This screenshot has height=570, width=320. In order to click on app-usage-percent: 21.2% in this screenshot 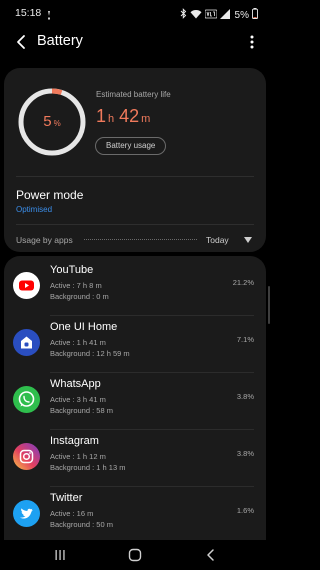, I will do `click(243, 282)`.